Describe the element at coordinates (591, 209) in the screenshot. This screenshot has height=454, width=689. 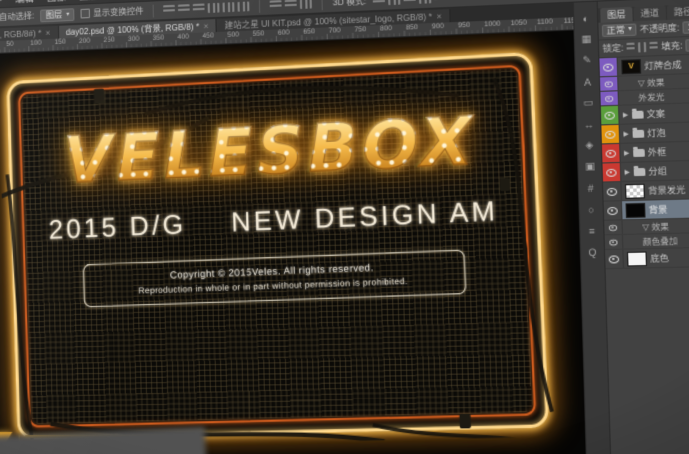
I see `rotate-icon: ○` at that location.